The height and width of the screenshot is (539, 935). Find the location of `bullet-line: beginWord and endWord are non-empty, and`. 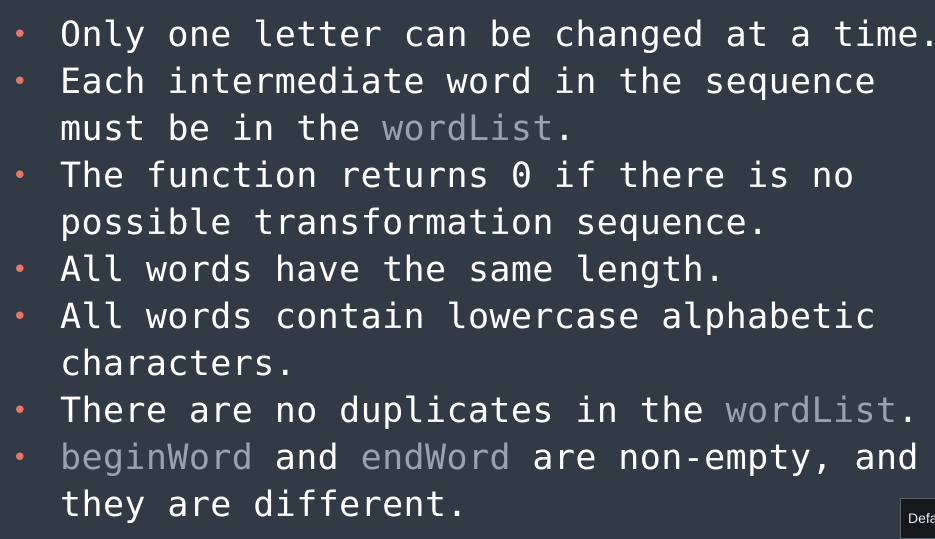

bullet-line: beginWord and endWord are non-empty, and is located at coordinates (497, 458).